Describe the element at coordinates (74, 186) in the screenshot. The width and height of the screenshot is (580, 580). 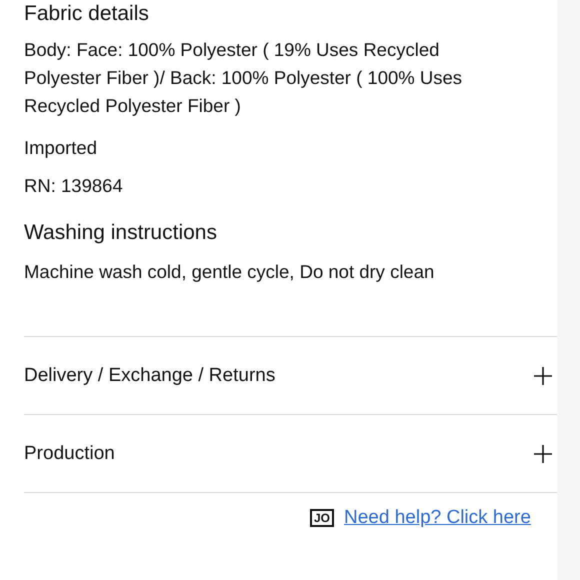
I see `detail-text: RN: 139864` at that location.